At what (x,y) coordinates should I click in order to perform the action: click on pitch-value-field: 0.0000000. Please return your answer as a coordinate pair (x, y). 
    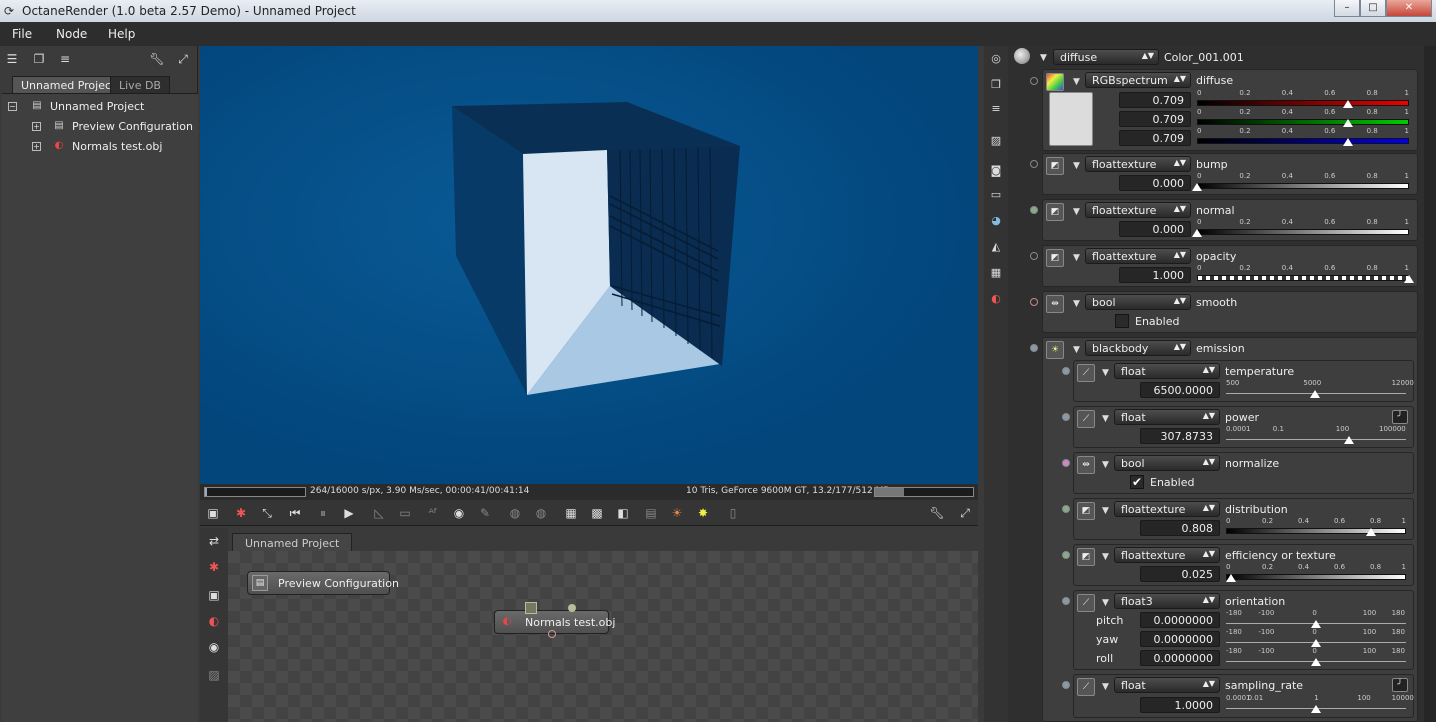
    Looking at the image, I should click on (1180, 620).